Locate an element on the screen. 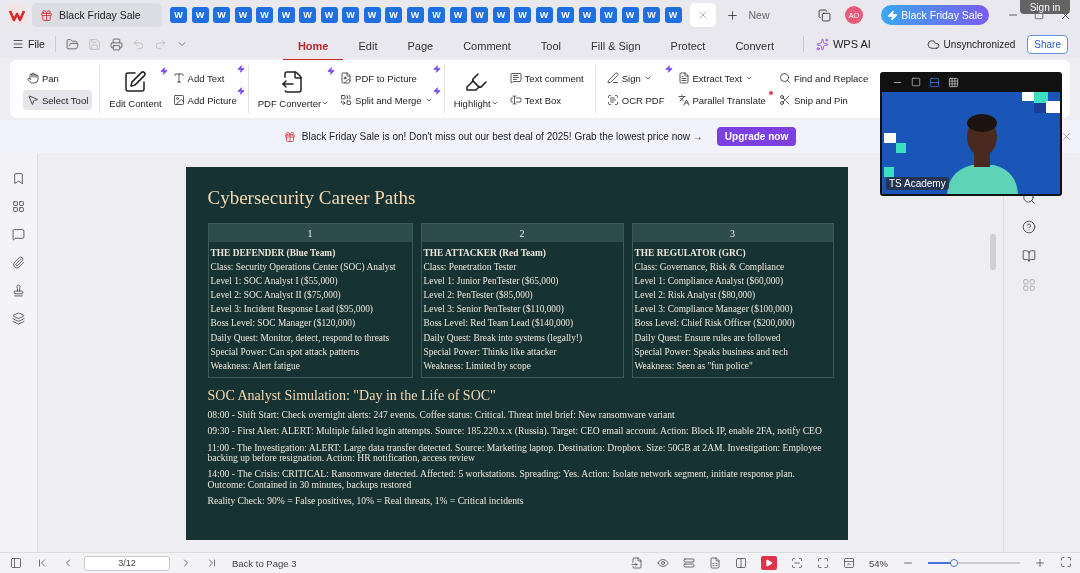 This screenshot has width=1080, height=573. browser-tab: Black Friday Sale is located at coordinates (97, 15).